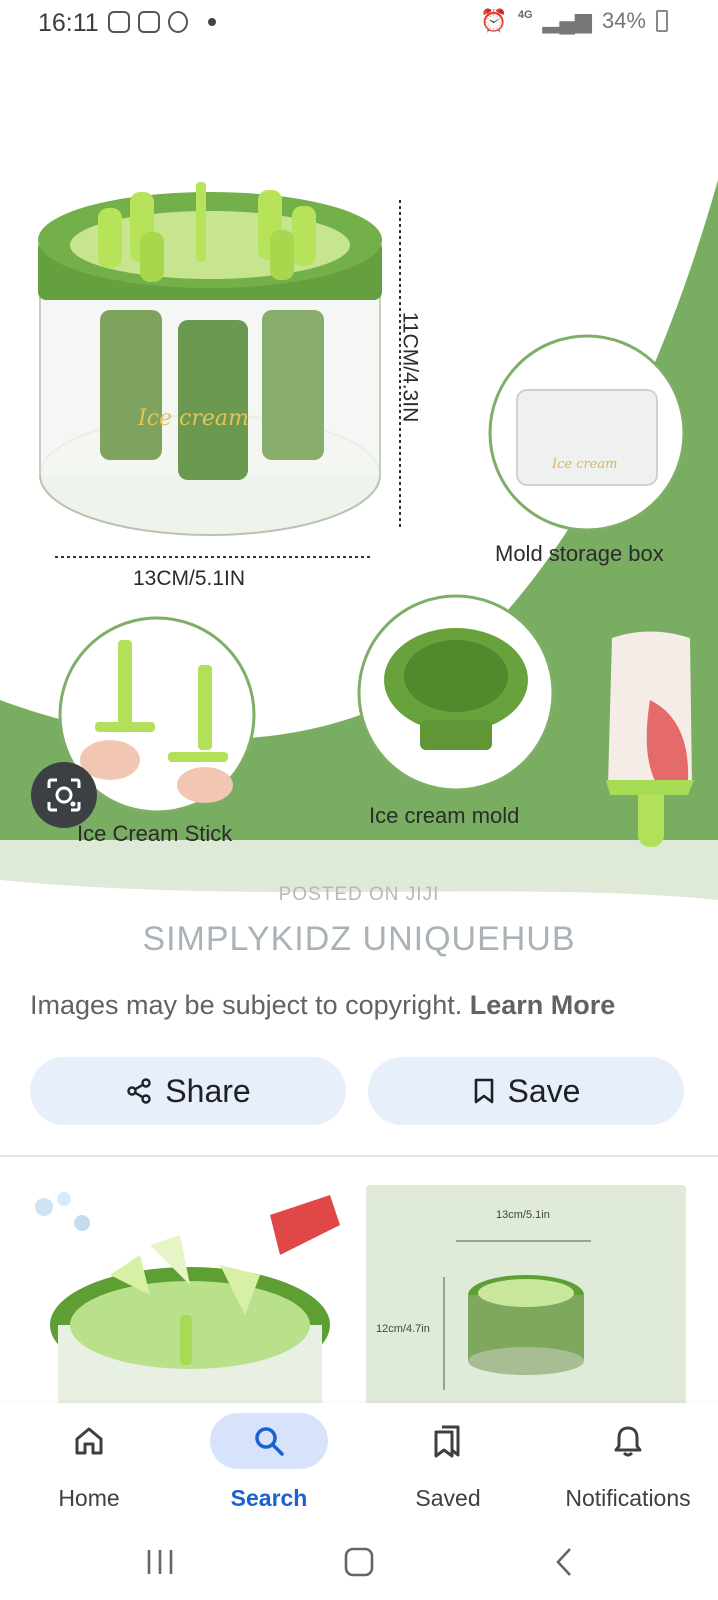  What do you see at coordinates (525, 15) in the screenshot?
I see `network-type: 4G` at bounding box center [525, 15].